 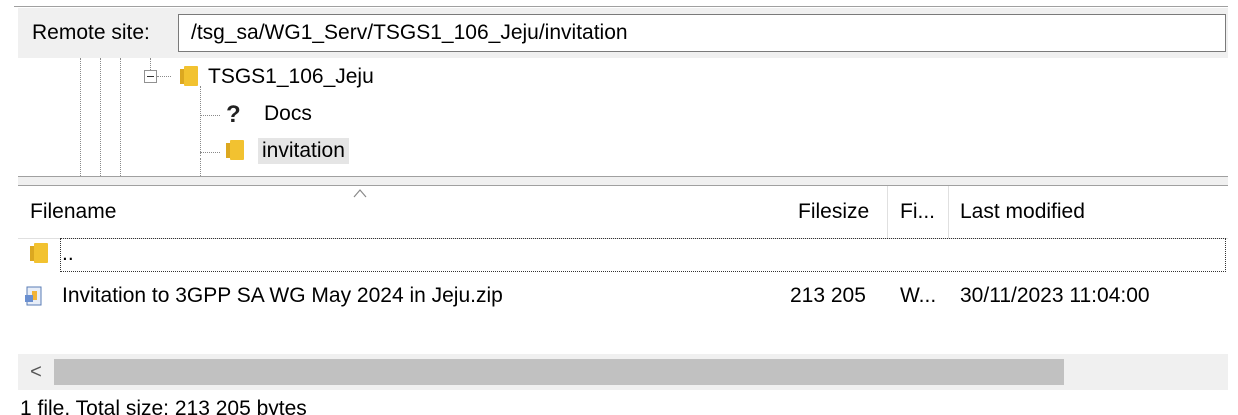 I want to click on column-header-filesize: Filesize, so click(x=833, y=212).